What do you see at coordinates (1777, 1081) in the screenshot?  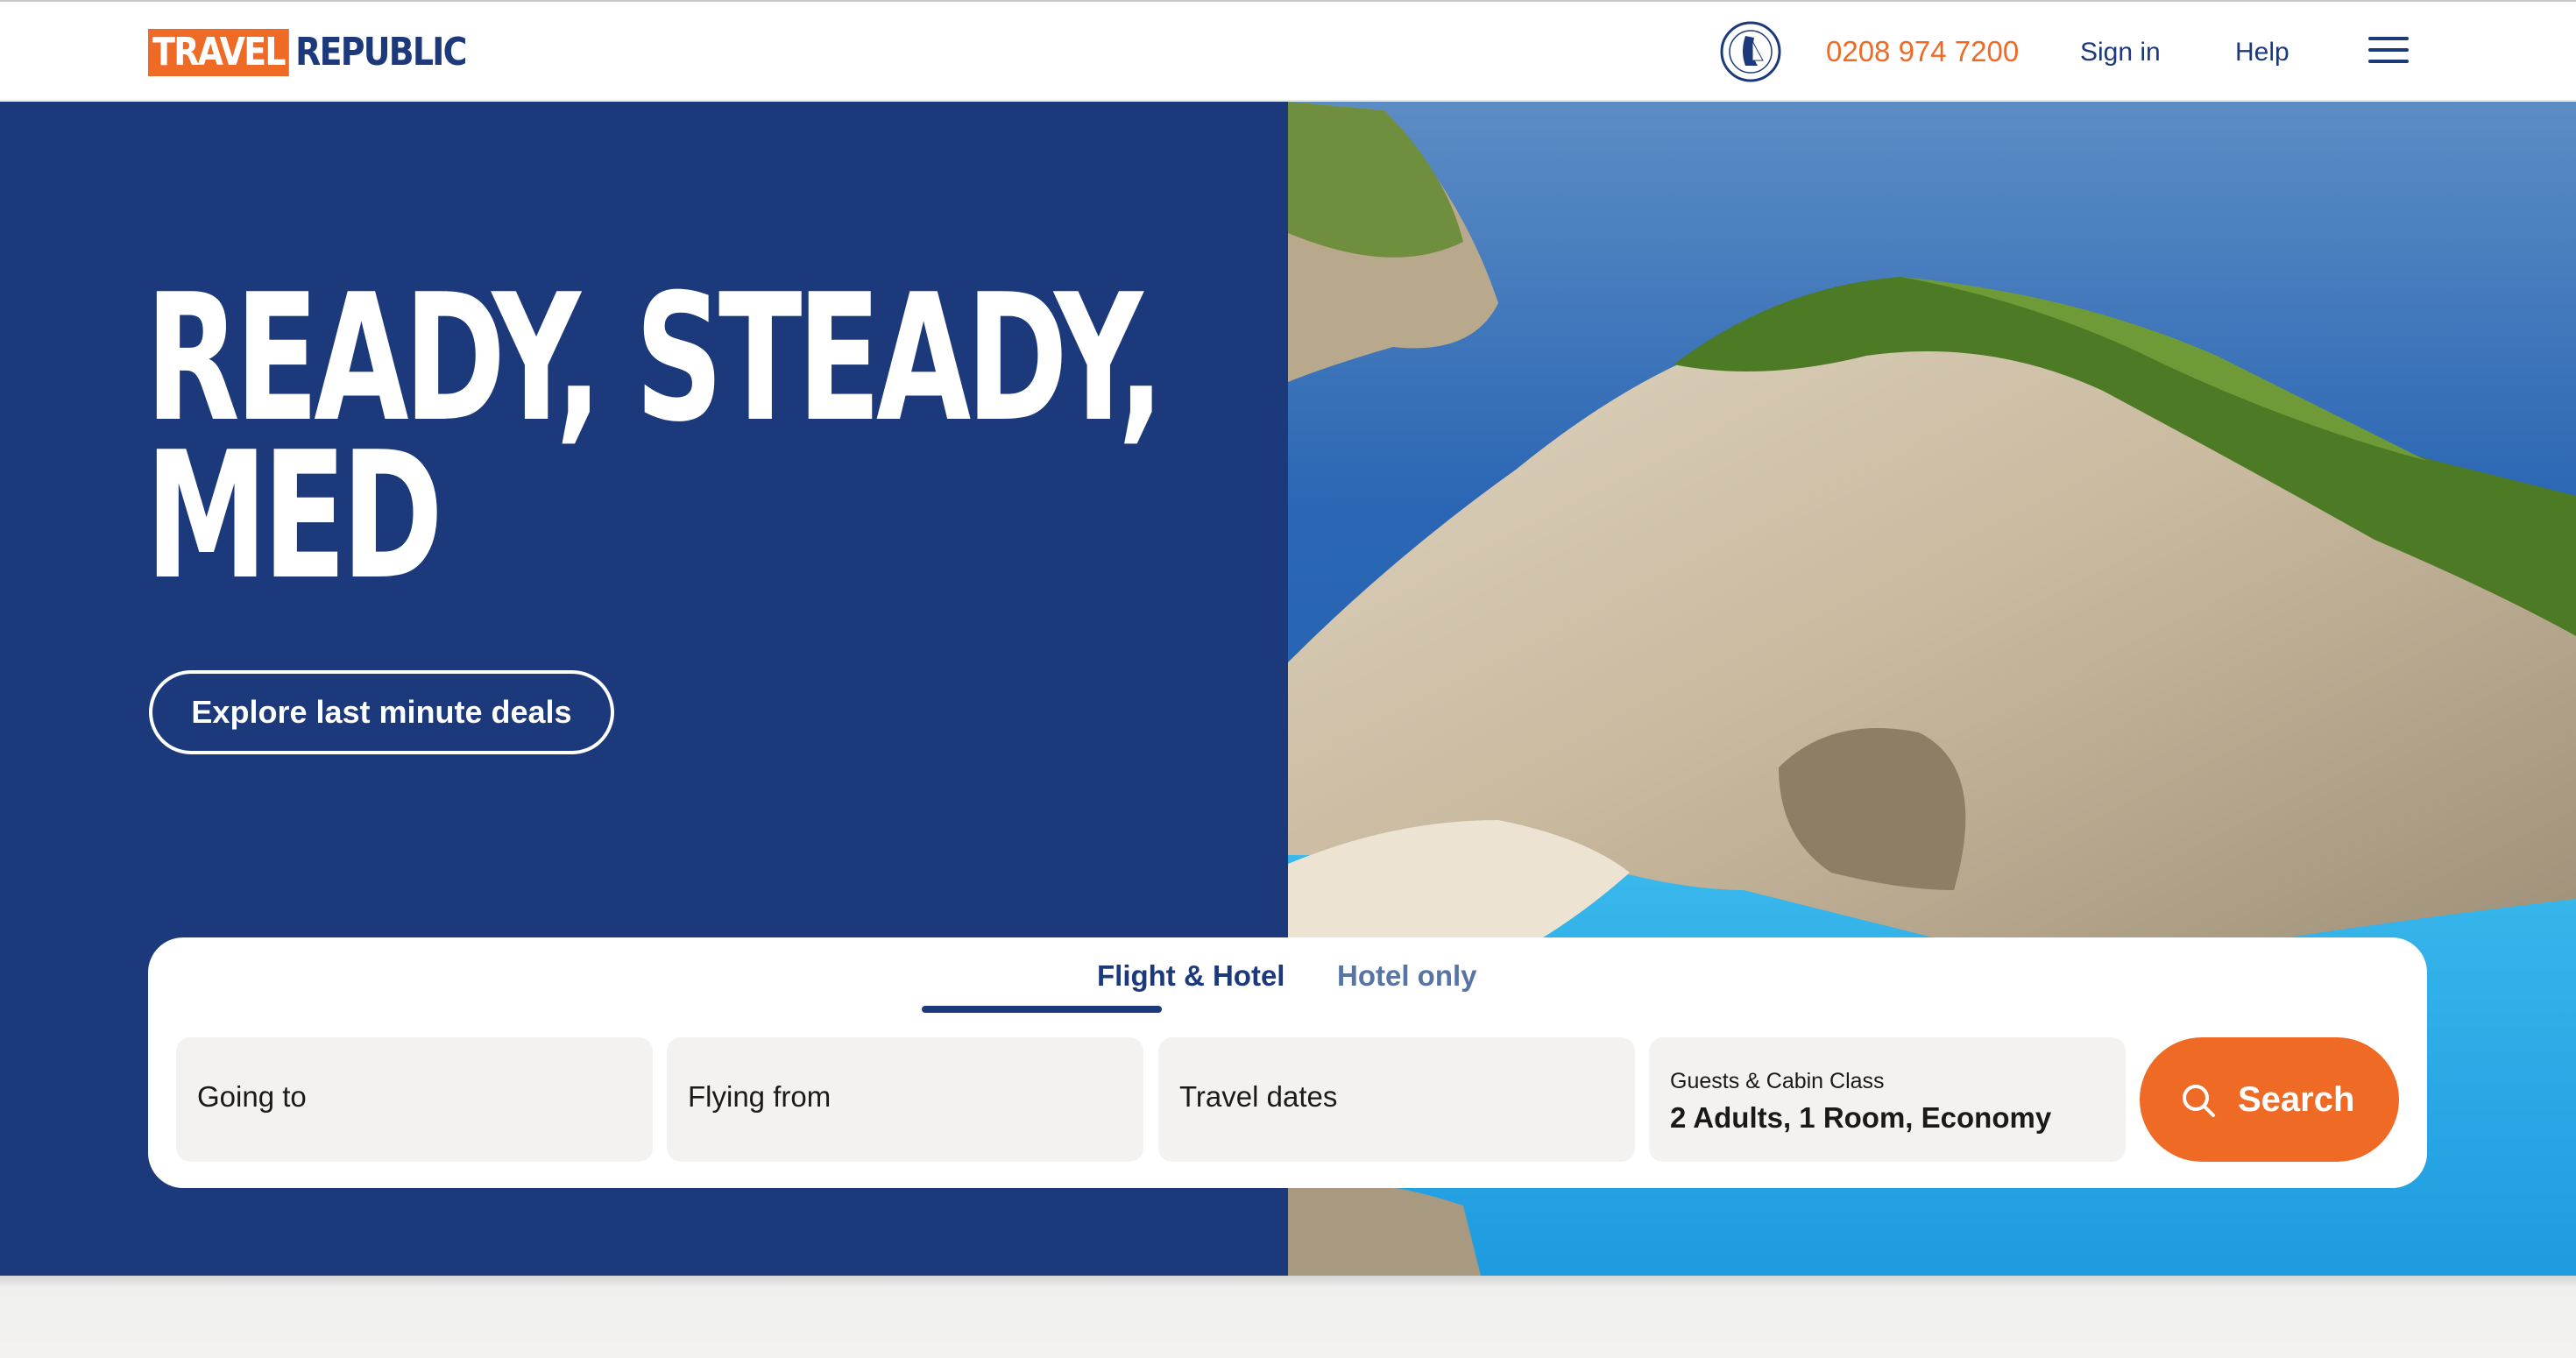 I see `guests-cabin-label: Guests & Cabin Class` at bounding box center [1777, 1081].